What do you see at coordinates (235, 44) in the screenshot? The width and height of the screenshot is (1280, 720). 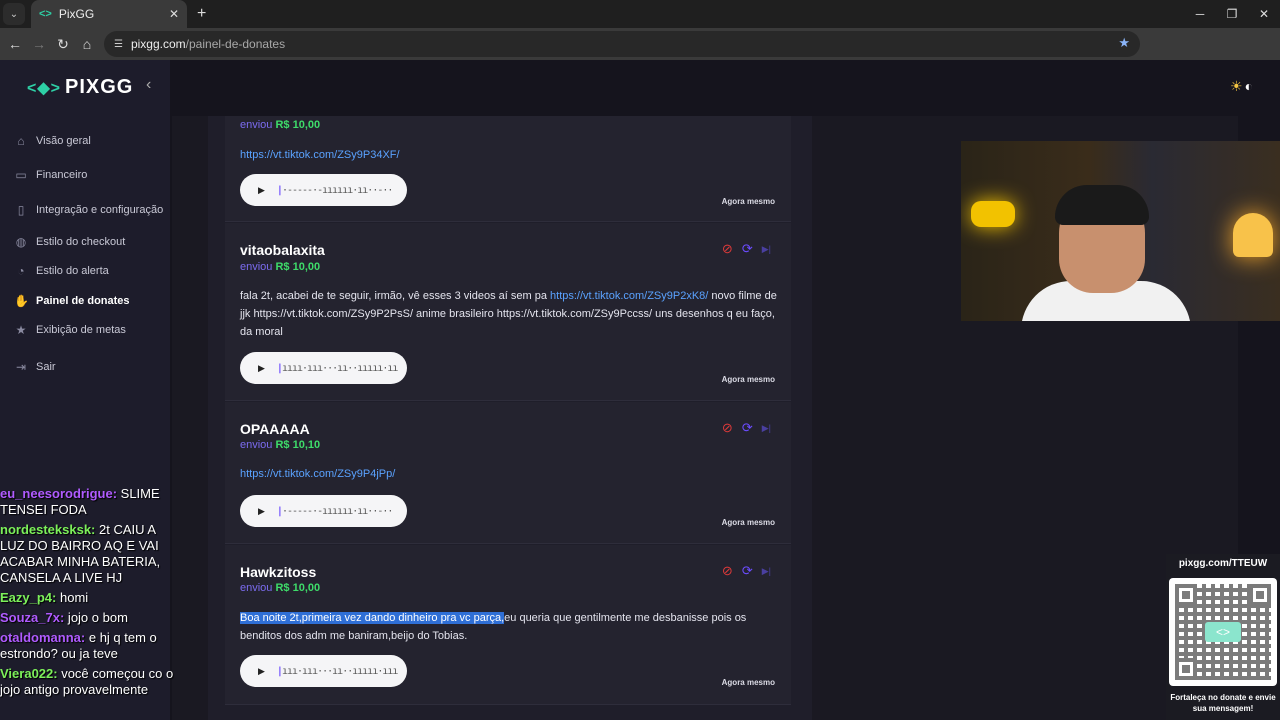 I see `url-path: /painel-de-donates` at bounding box center [235, 44].